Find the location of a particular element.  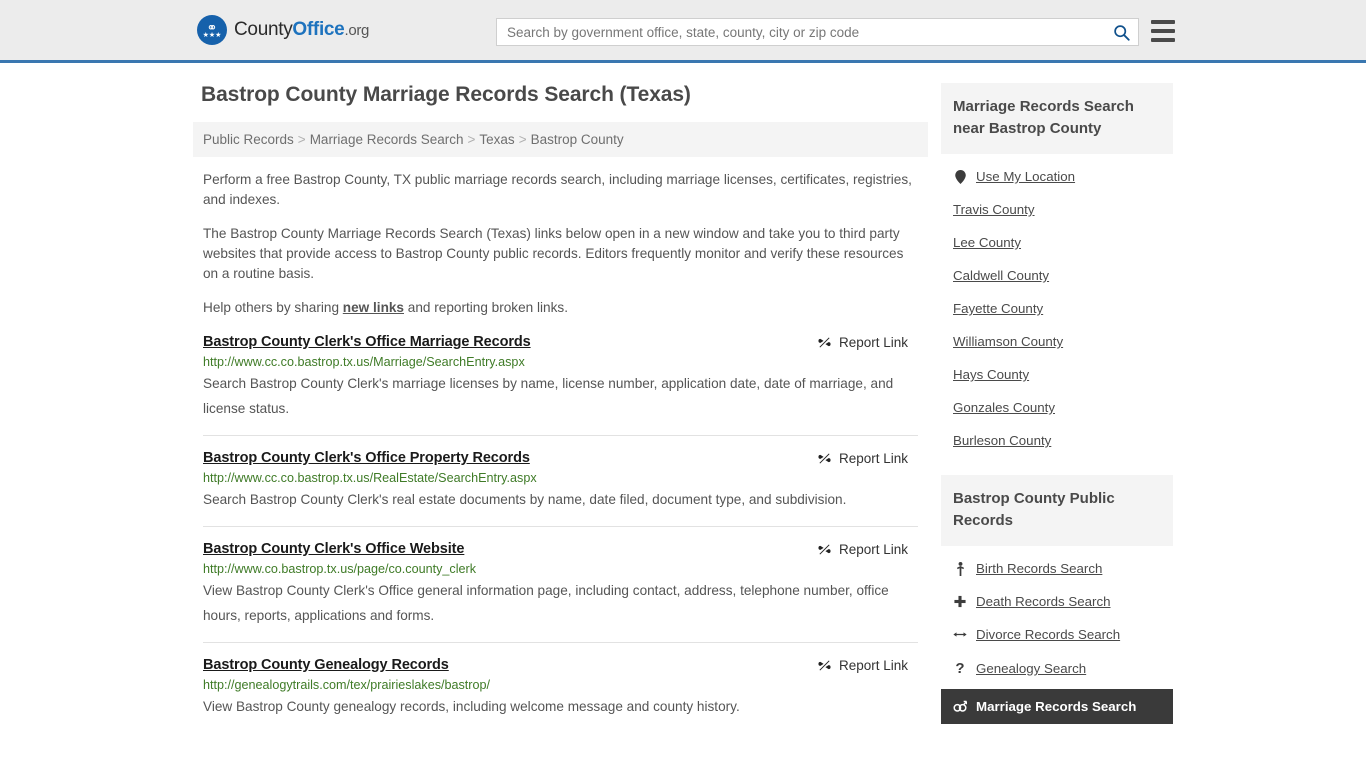

sidebar-item-genealogy-search: ? Genealogy Search is located at coordinates (1057, 668).